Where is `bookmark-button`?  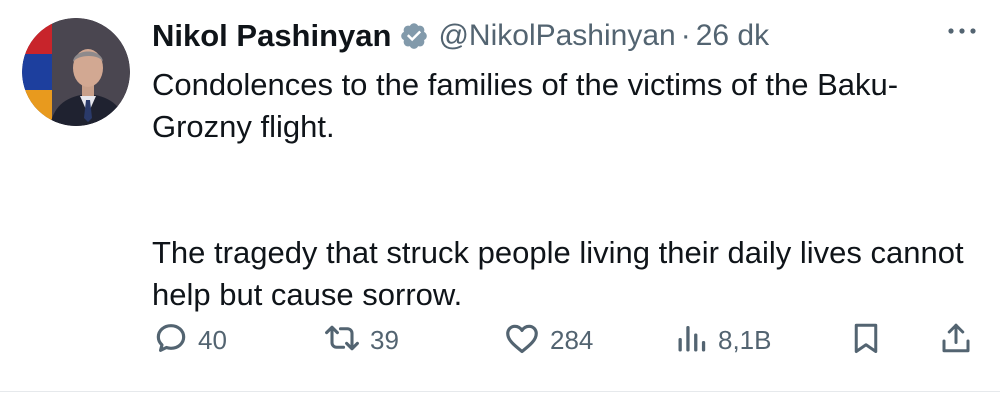 bookmark-button is located at coordinates (866, 340).